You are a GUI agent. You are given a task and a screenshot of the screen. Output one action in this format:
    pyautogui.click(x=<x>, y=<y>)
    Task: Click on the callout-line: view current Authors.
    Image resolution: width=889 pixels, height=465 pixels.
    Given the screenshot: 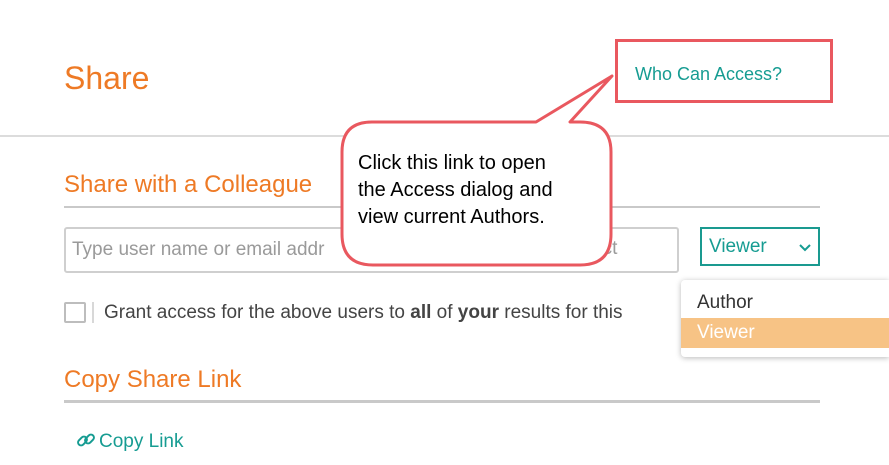 What is the action you would take?
    pyautogui.click(x=451, y=217)
    